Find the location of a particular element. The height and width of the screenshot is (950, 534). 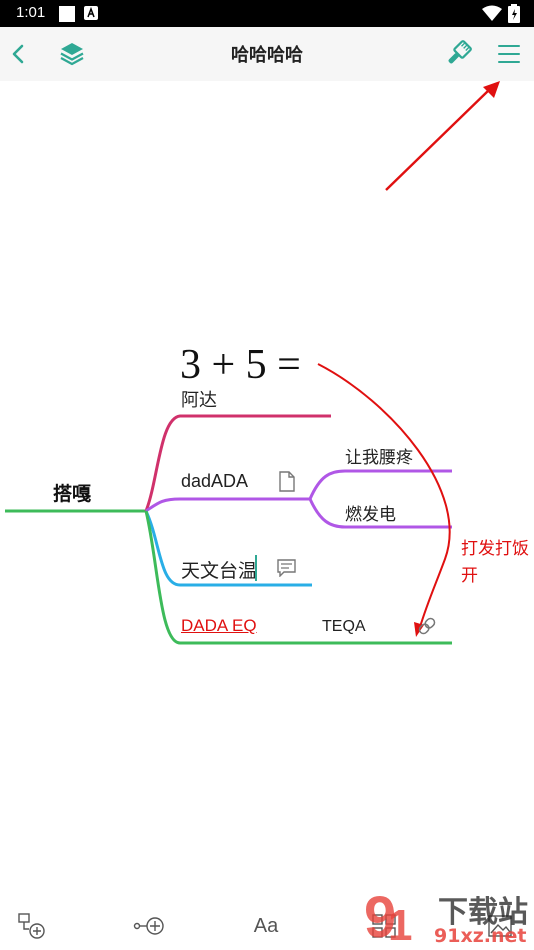

branch-node-2: dadADA is located at coordinates (214, 481).